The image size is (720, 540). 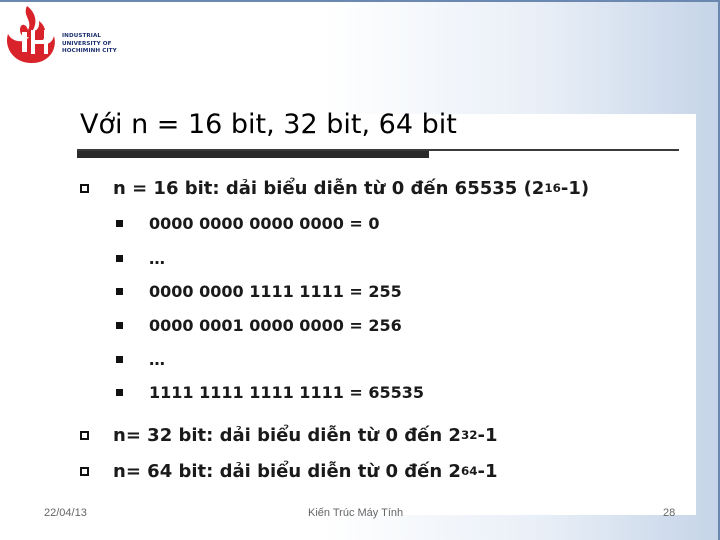 What do you see at coordinates (287, 392) in the screenshot?
I see `sub-bullet-text: 1111 1111 1111 1111 = 65535` at bounding box center [287, 392].